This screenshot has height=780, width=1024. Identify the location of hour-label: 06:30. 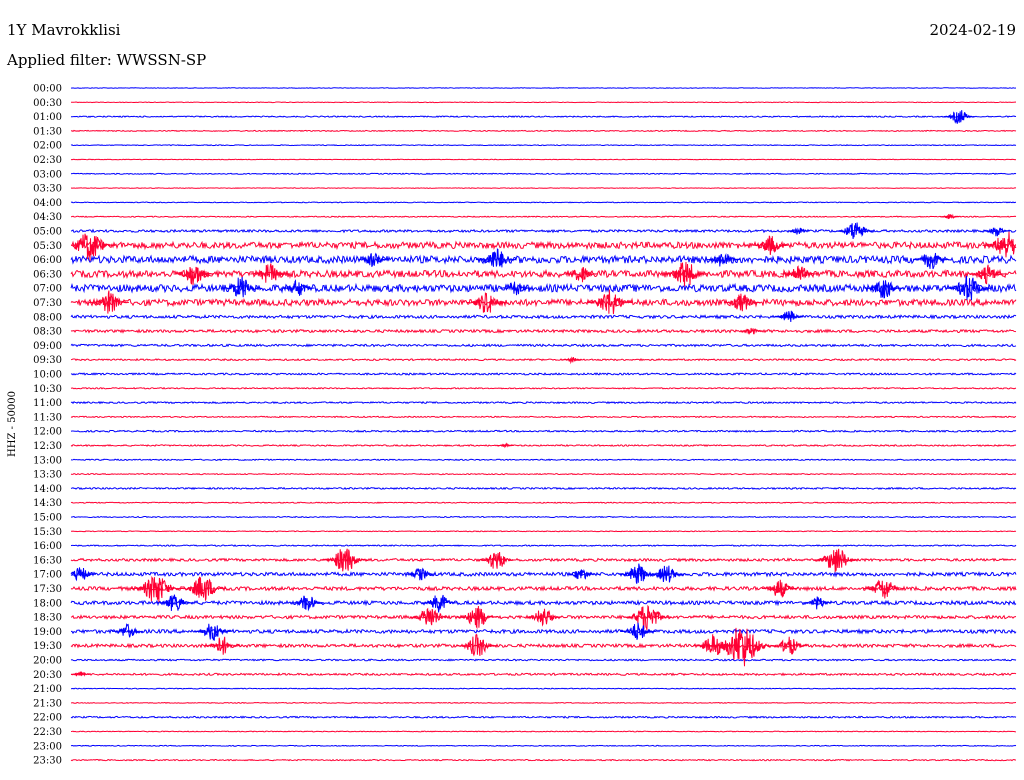
(47, 274).